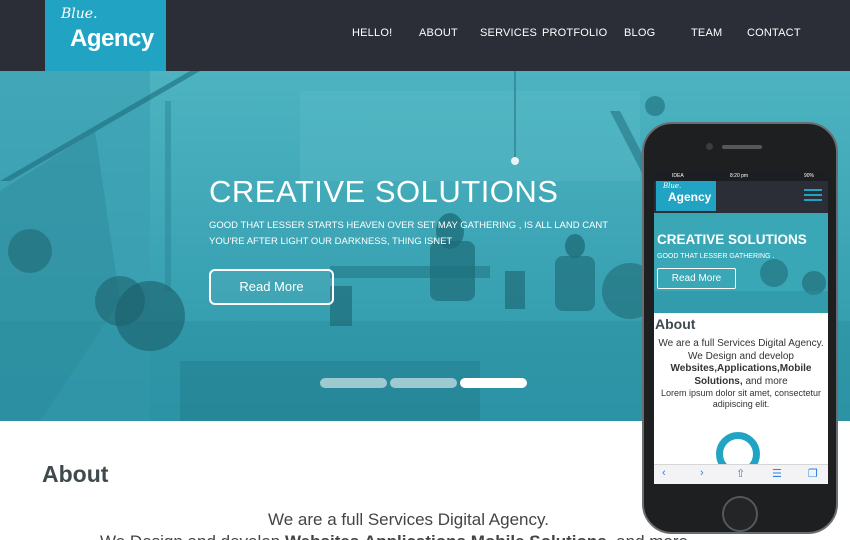  I want to click on status-carrier: IDEA, so click(678, 176).